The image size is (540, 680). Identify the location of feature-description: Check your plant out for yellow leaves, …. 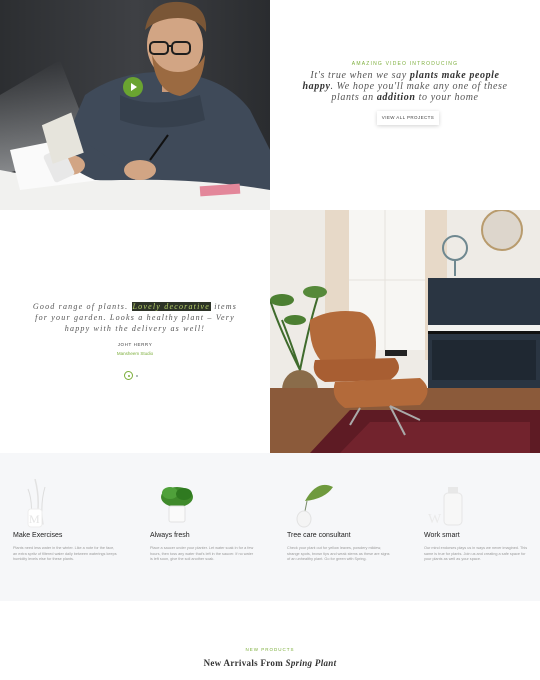
(338, 554).